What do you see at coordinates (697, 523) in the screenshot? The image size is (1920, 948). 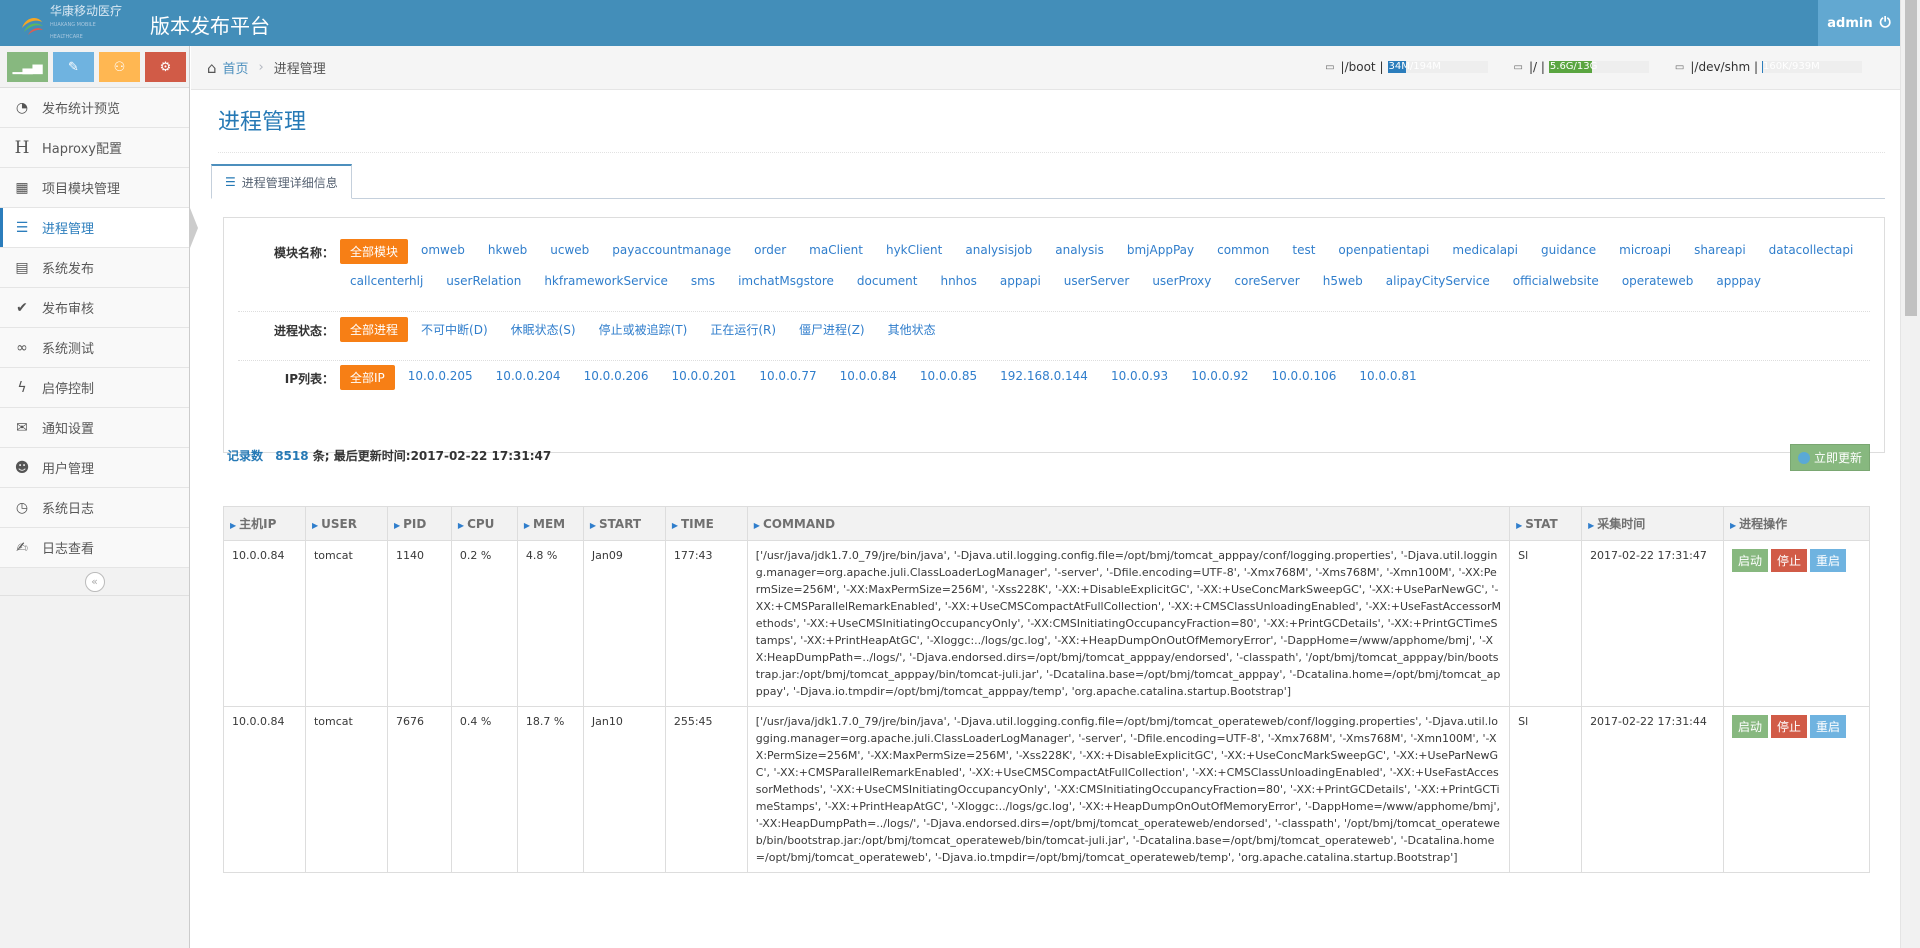 I see `column-header-label: TIME` at bounding box center [697, 523].